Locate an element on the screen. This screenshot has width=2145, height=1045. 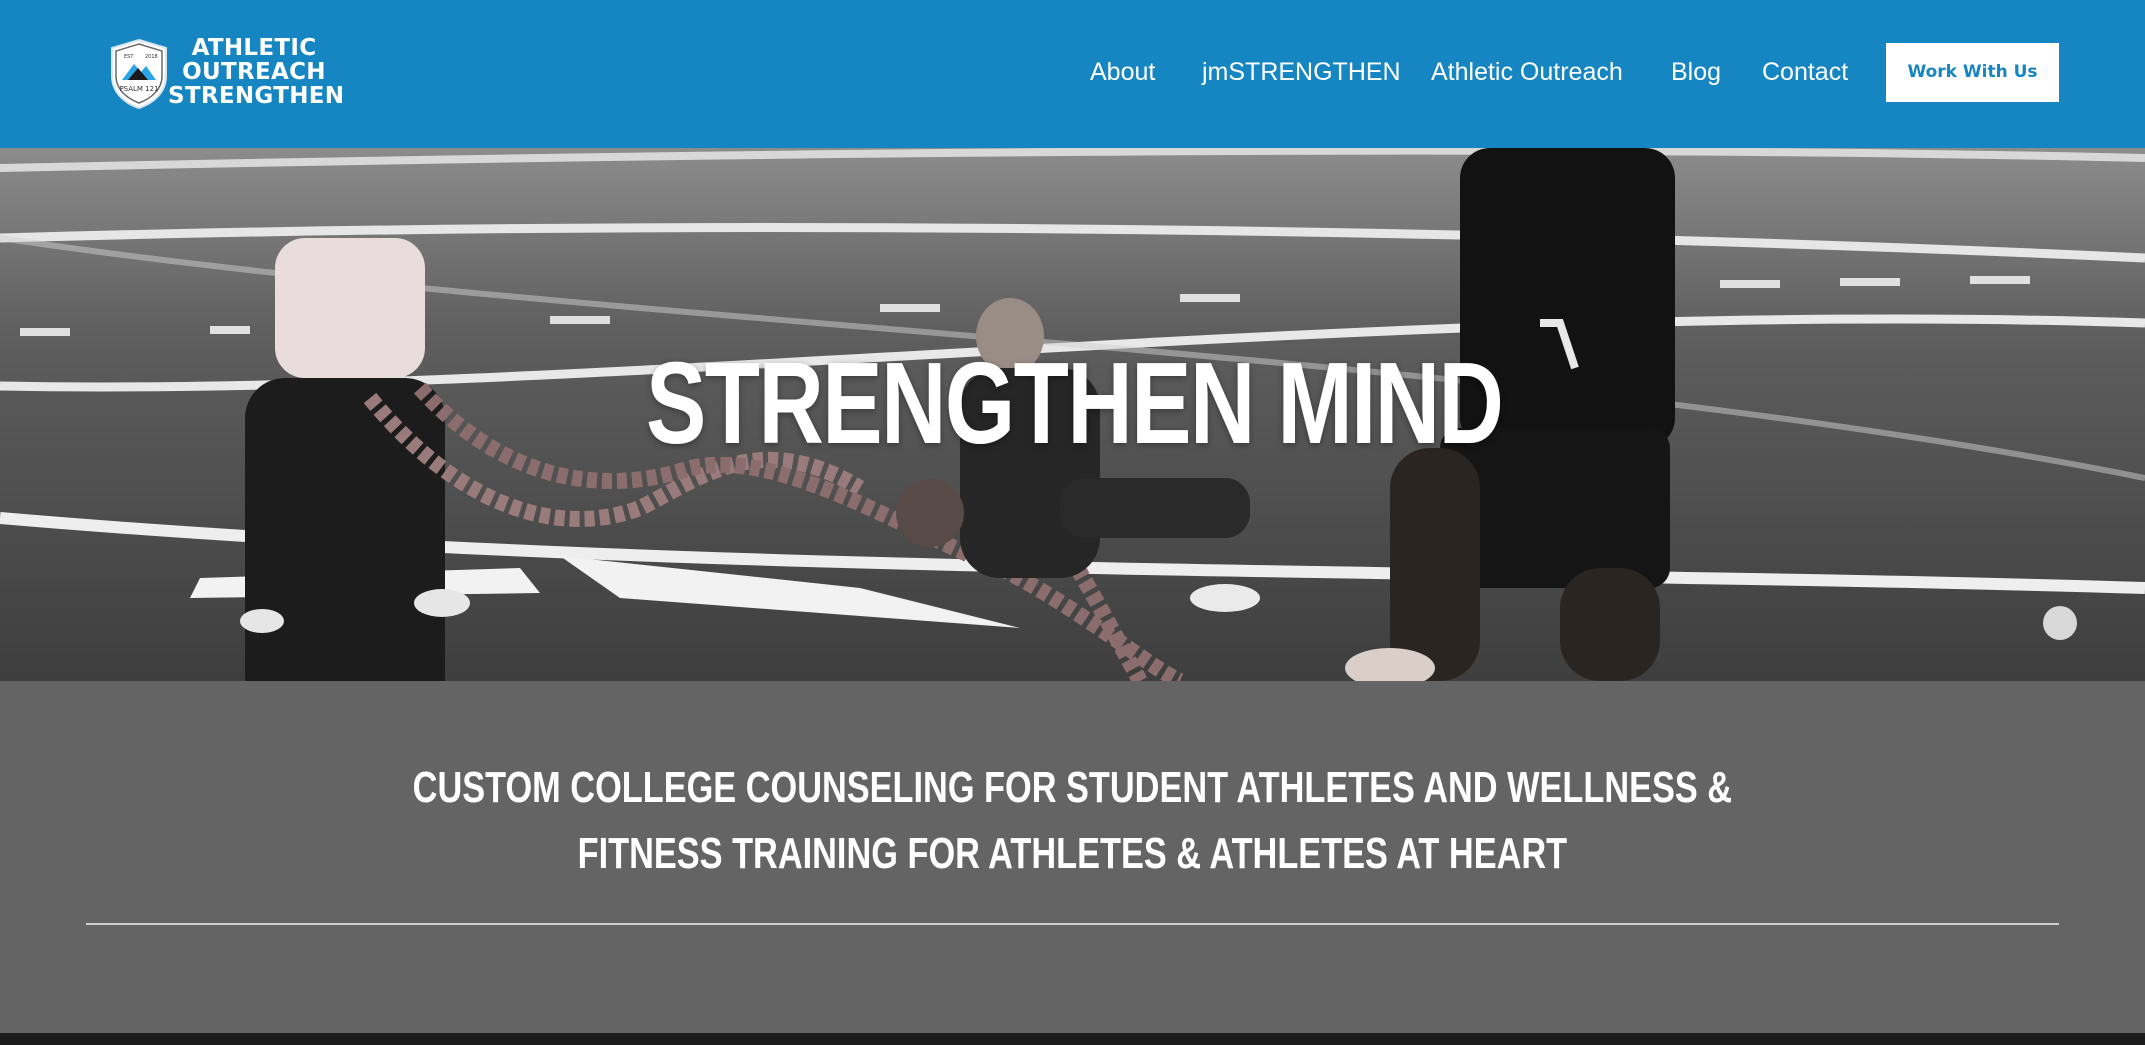
section-divider is located at coordinates (1072, 924).